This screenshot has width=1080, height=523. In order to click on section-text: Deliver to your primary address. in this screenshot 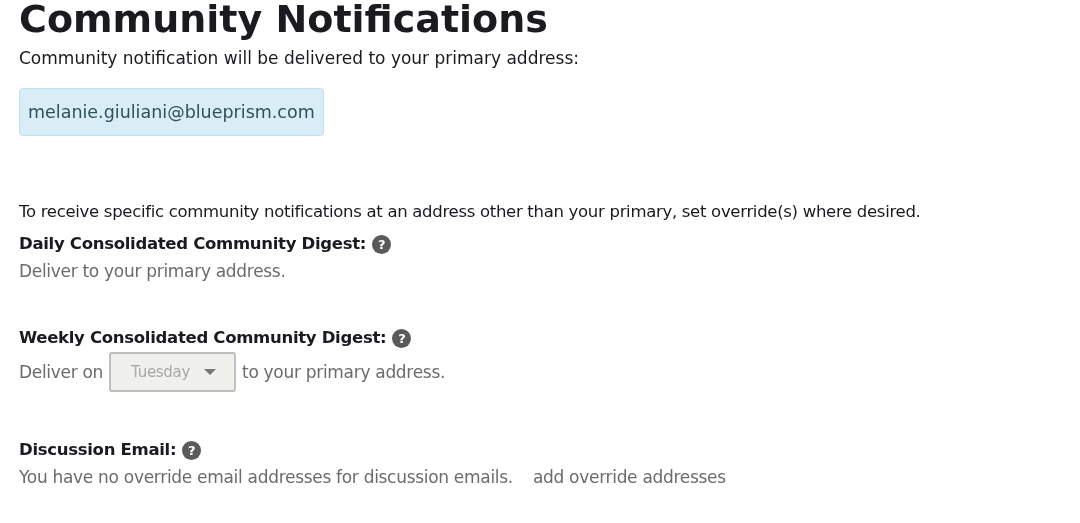, I will do `click(152, 271)`.